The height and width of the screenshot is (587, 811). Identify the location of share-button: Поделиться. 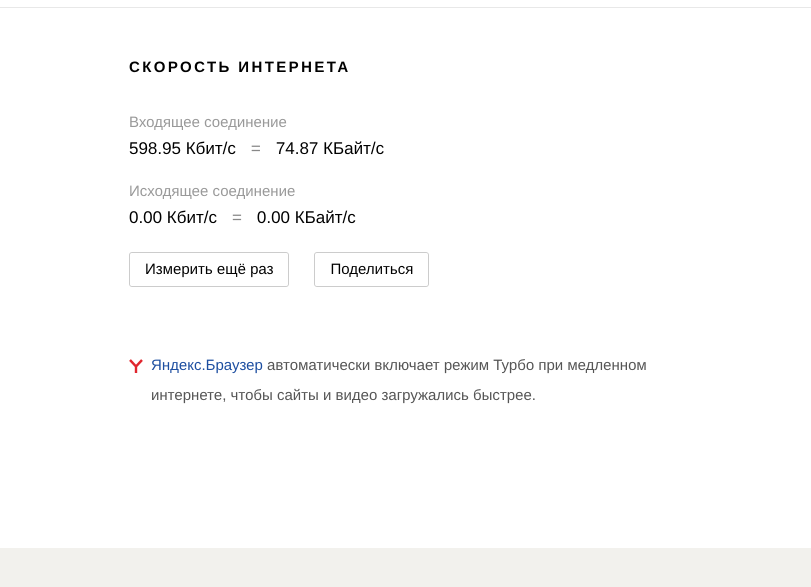
(372, 269).